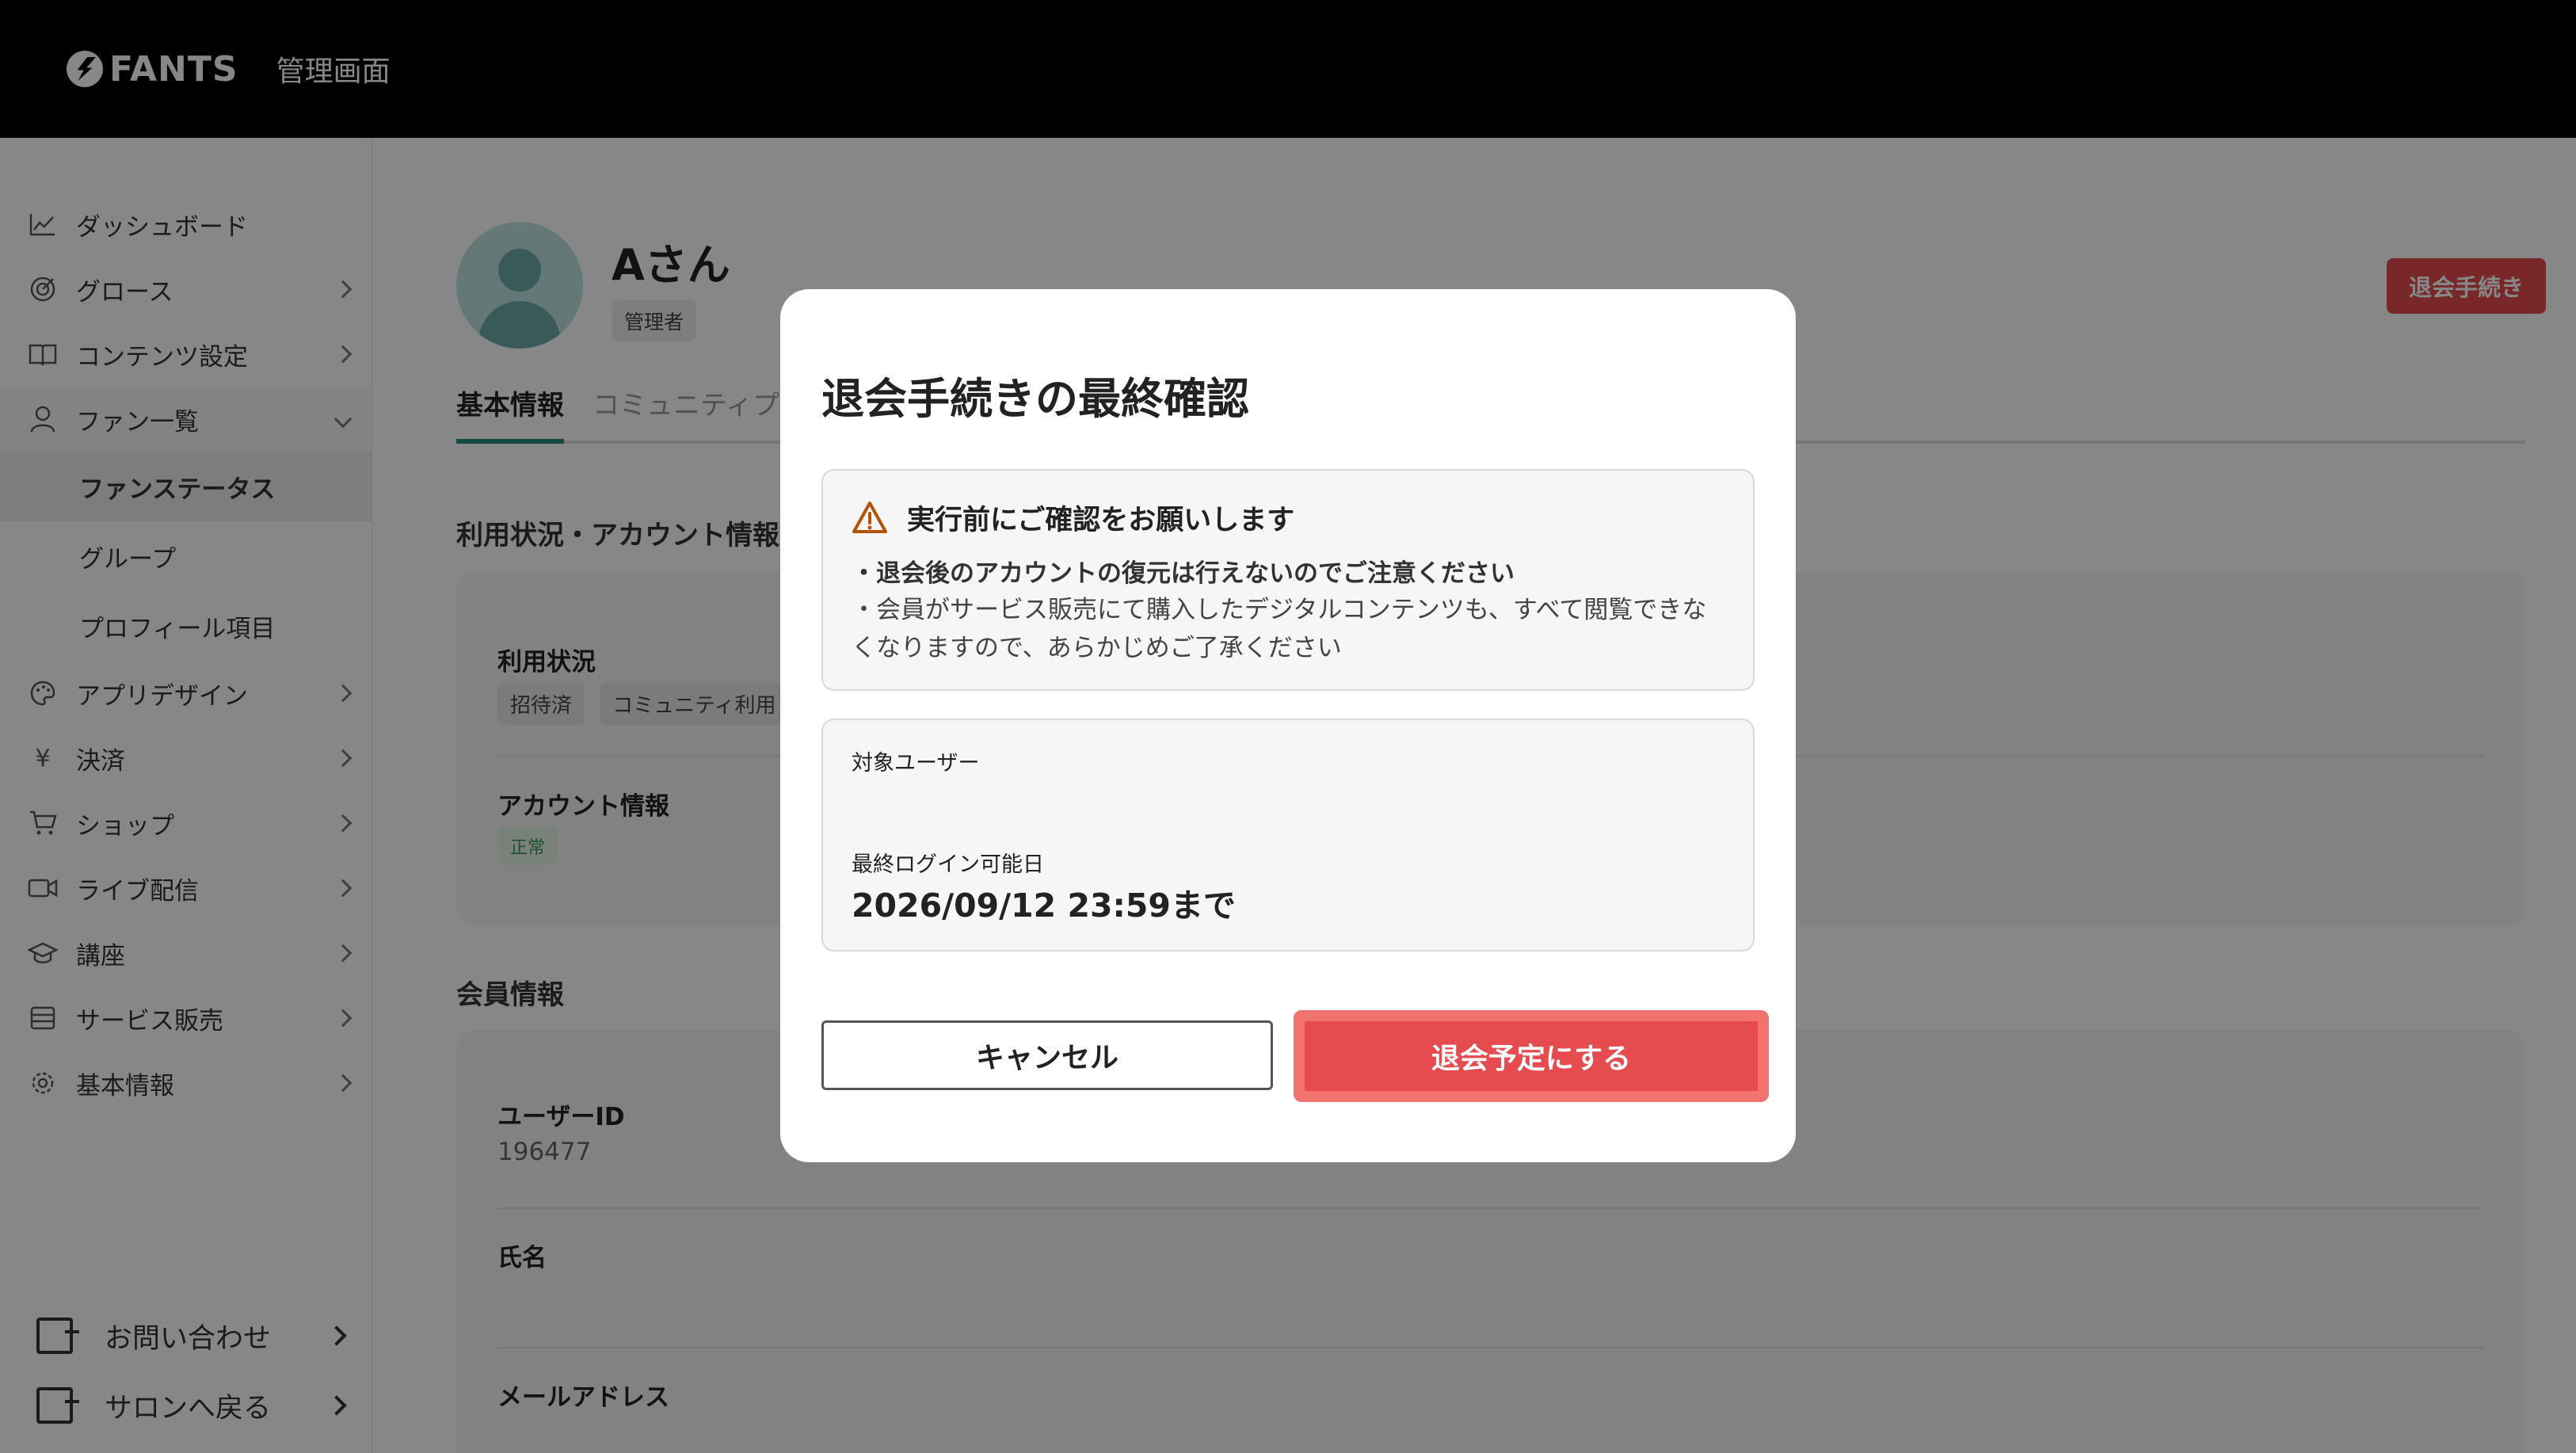 Image resolution: width=2576 pixels, height=1453 pixels. What do you see at coordinates (1532, 1056) in the screenshot?
I see `schedule-withdrawal-button: 退会予定にする` at bounding box center [1532, 1056].